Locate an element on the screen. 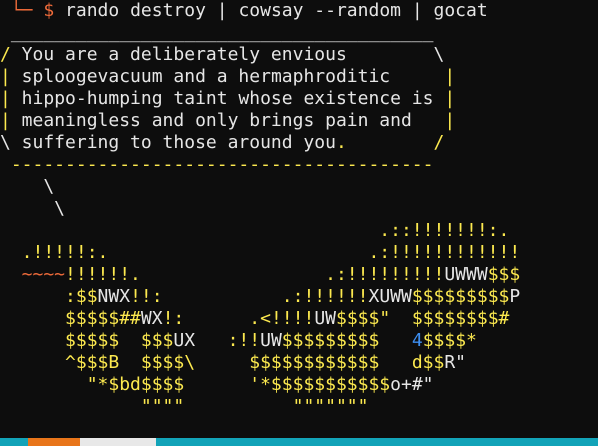 The width and height of the screenshot is (598, 446). output-line: $$$$$ $$$UX :!!UW$$$$$$$$$ 4$$$$* is located at coordinates (238, 341).